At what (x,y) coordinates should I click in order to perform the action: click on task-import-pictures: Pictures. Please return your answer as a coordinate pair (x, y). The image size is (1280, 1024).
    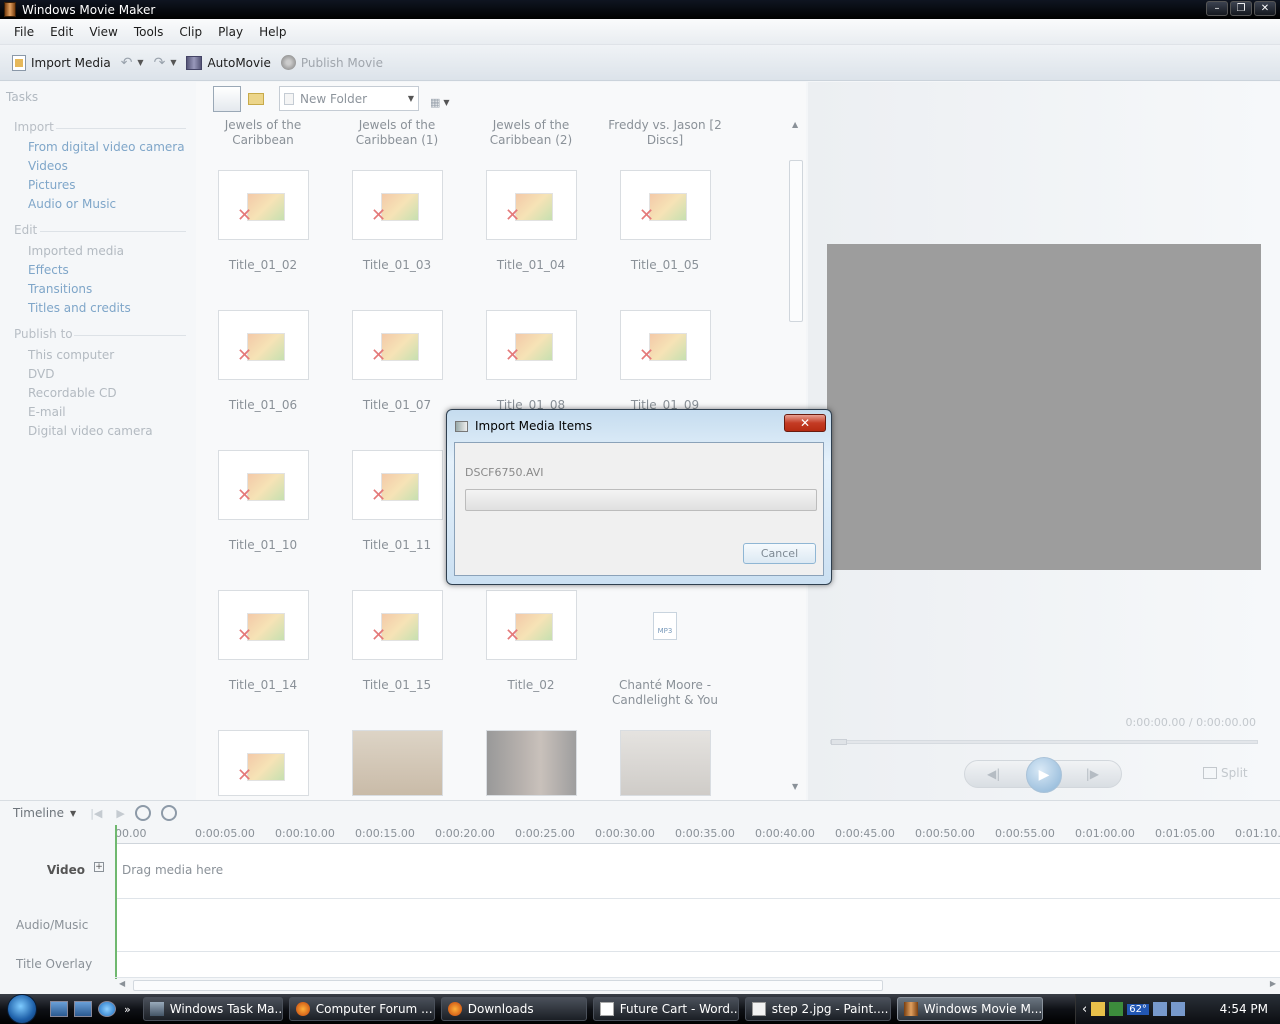
    Looking at the image, I should click on (52, 185).